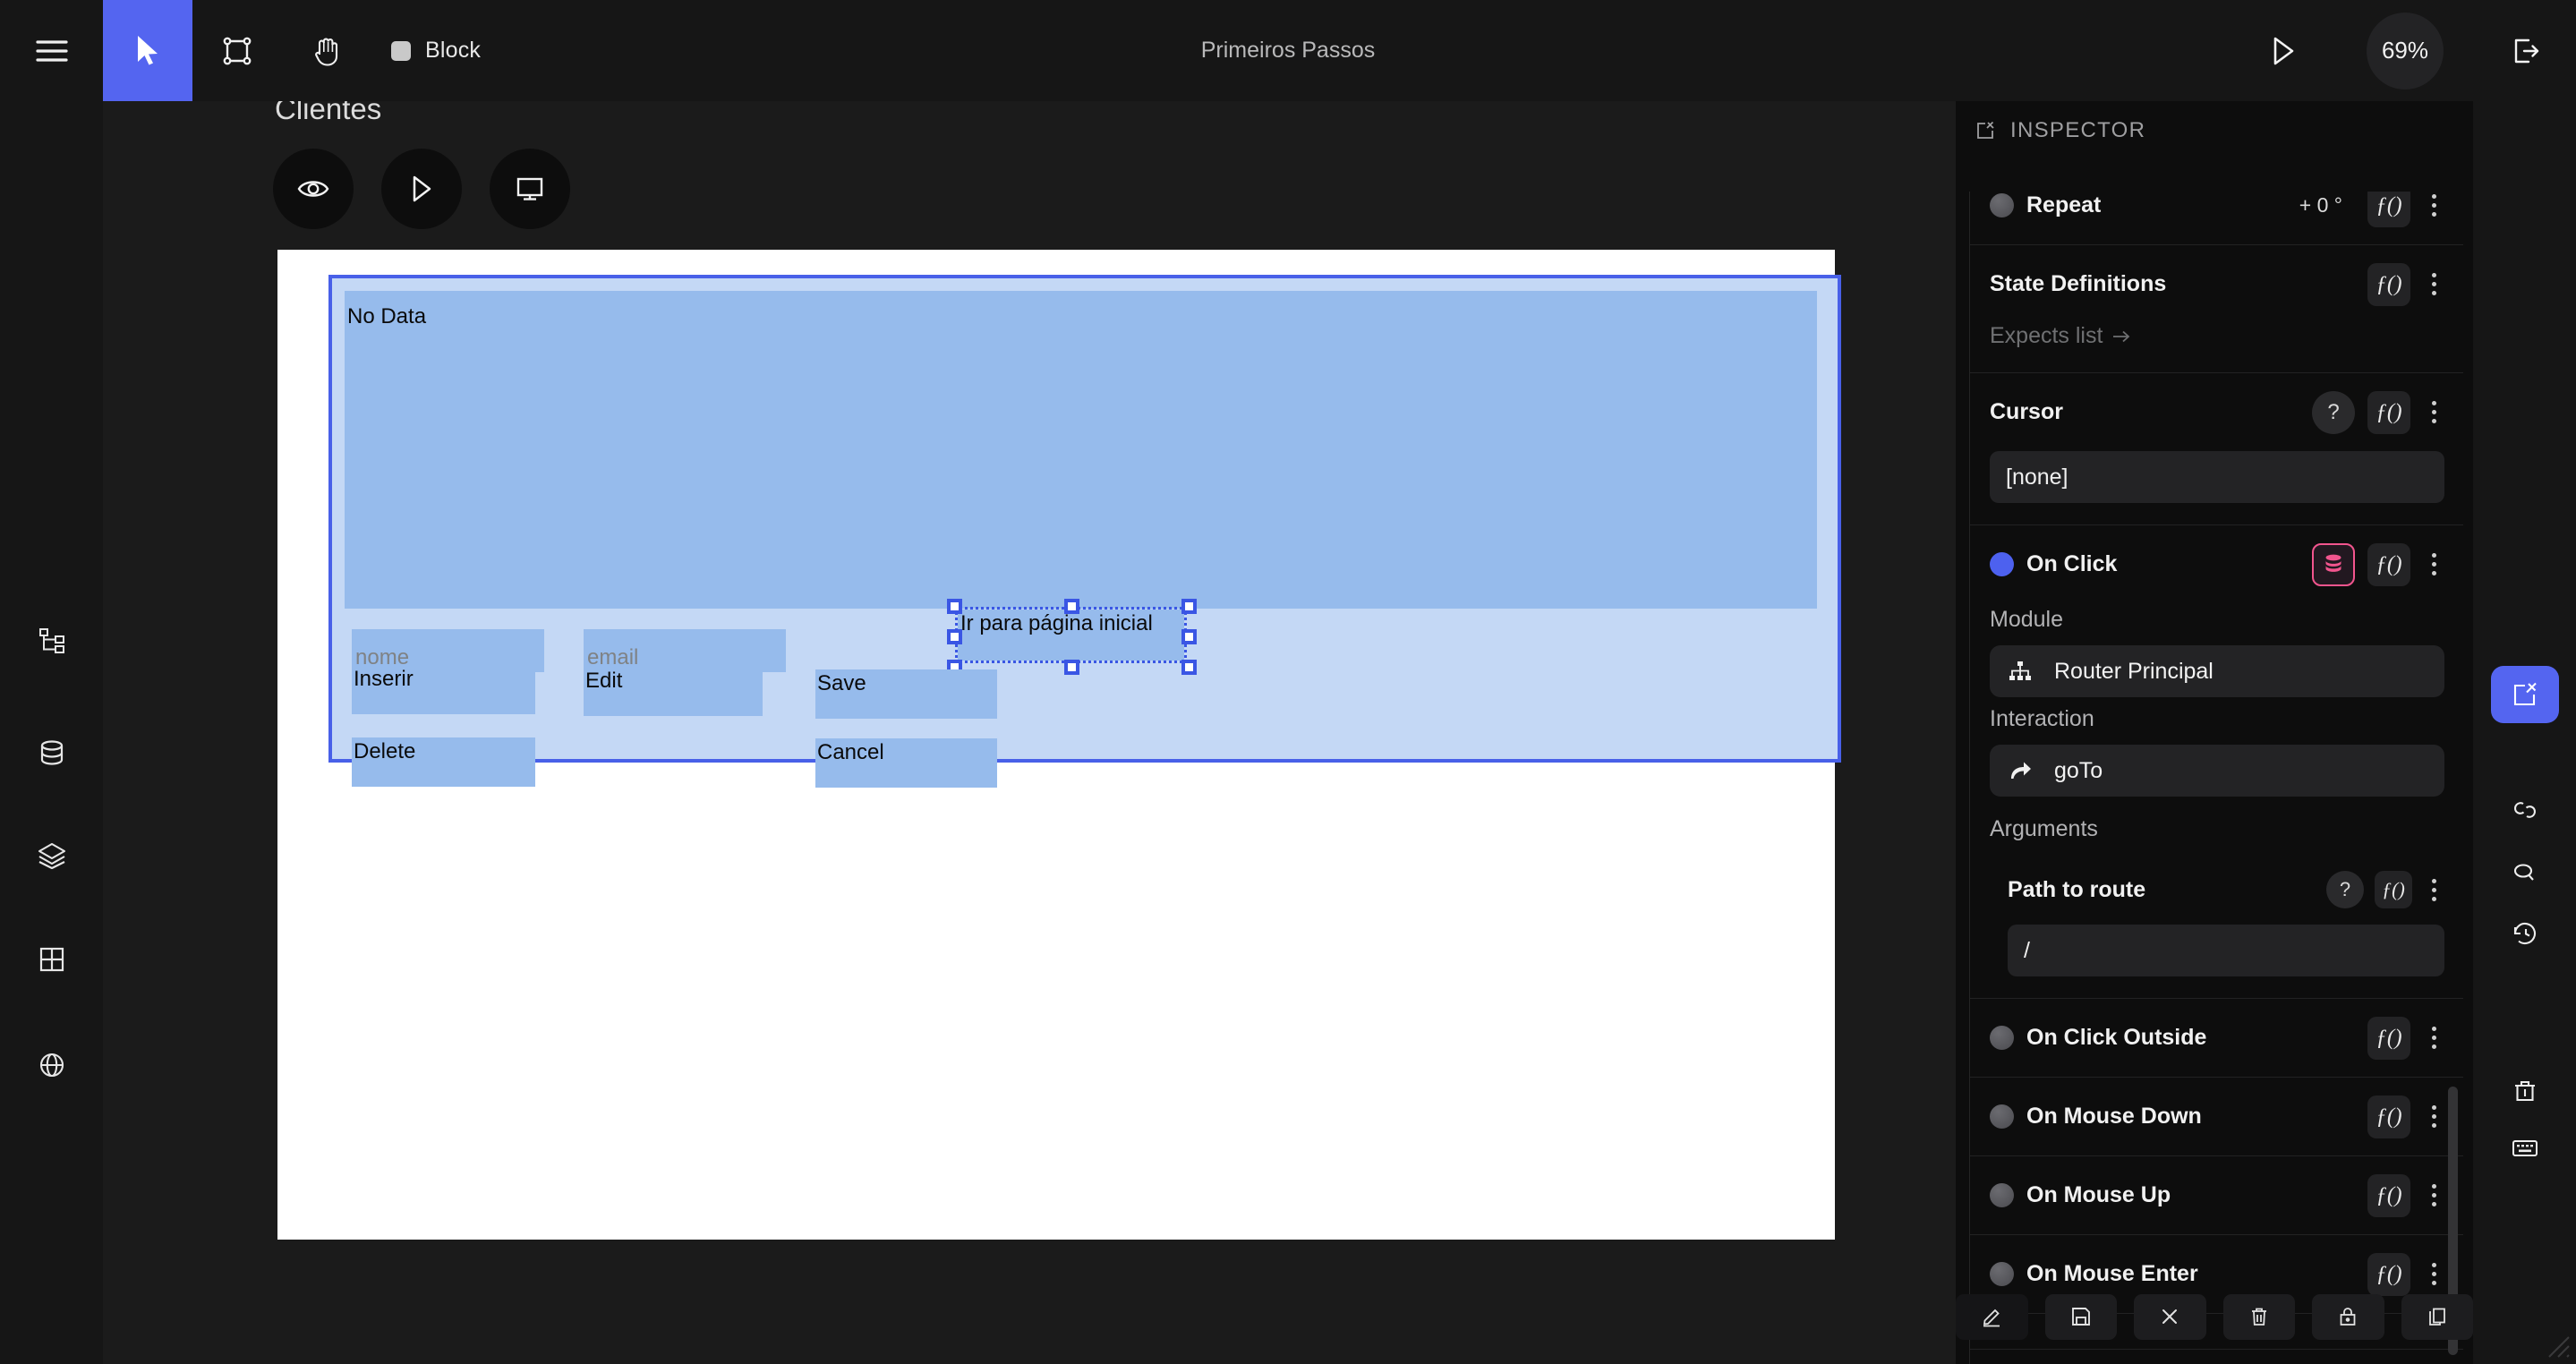  What do you see at coordinates (2216, 1117) in the screenshot?
I see `inspector-row-on-mouse-down: On Mouse Down ƒ()` at bounding box center [2216, 1117].